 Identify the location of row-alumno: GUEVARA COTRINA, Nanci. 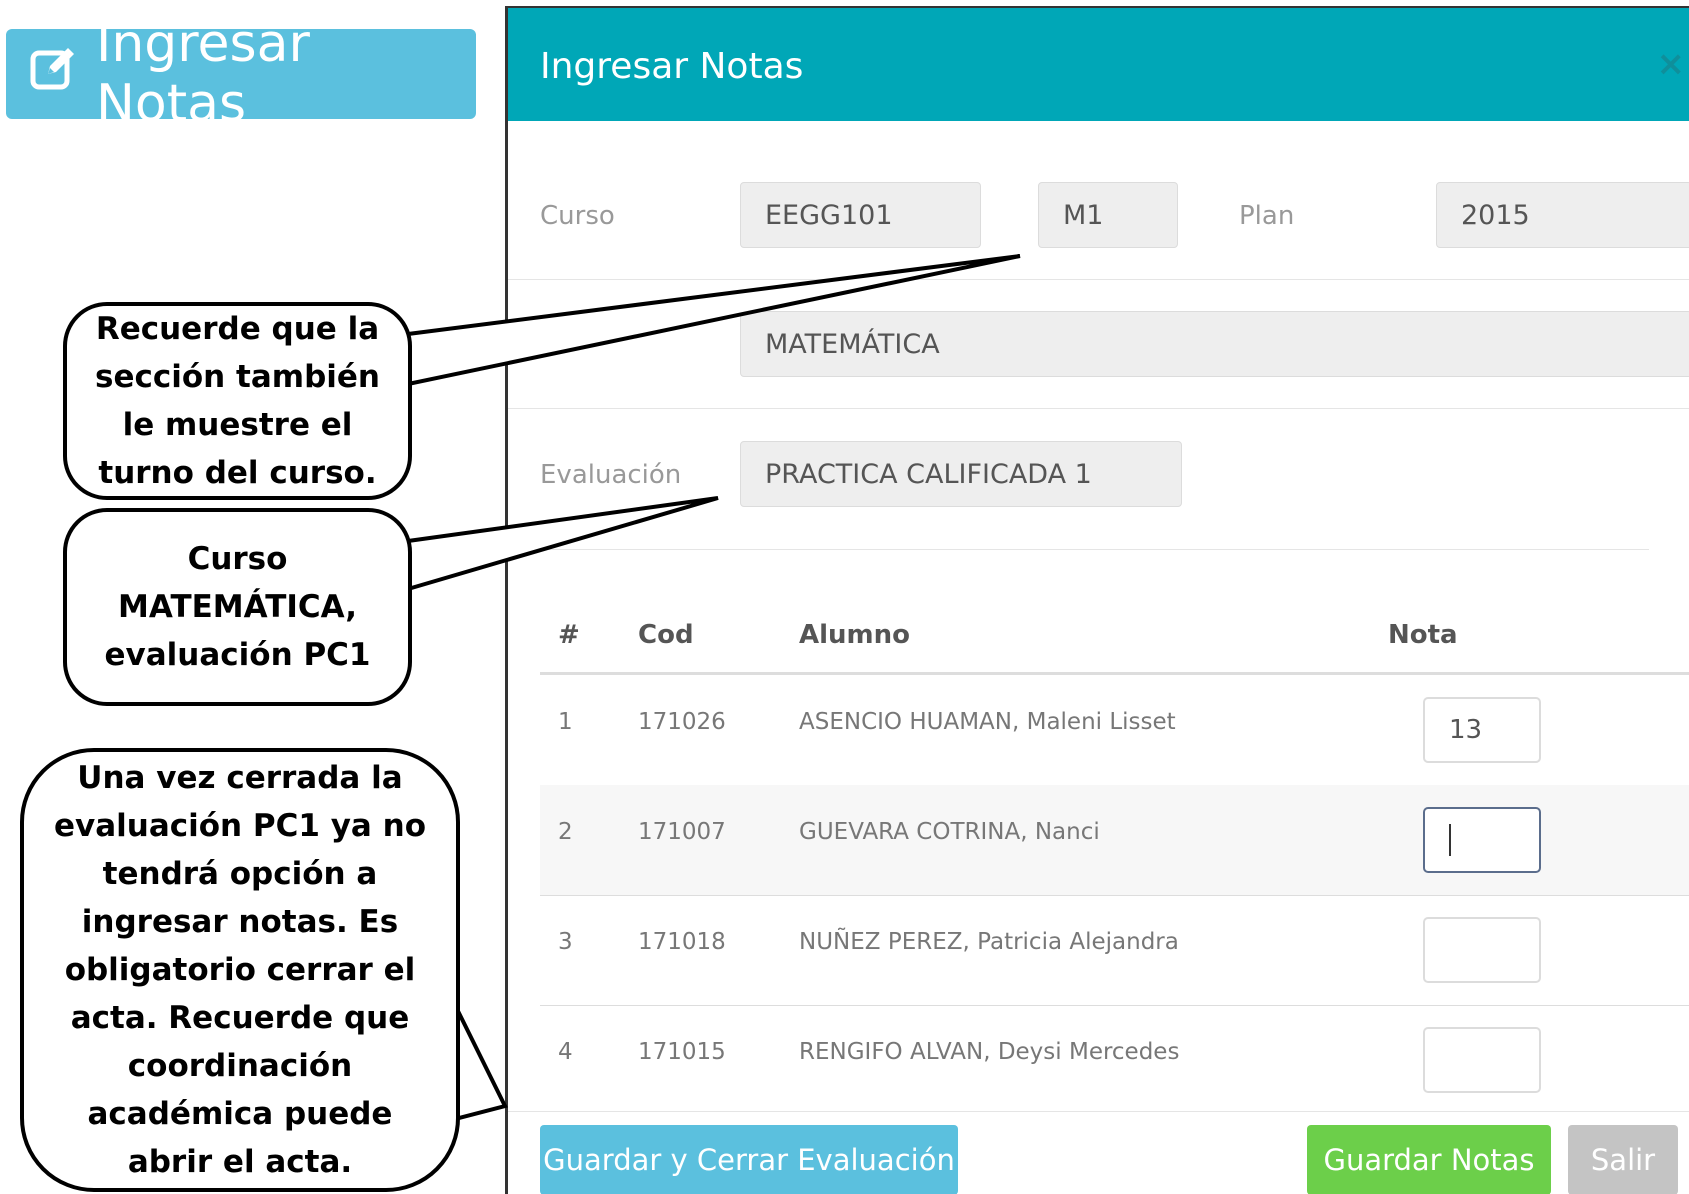
(949, 832).